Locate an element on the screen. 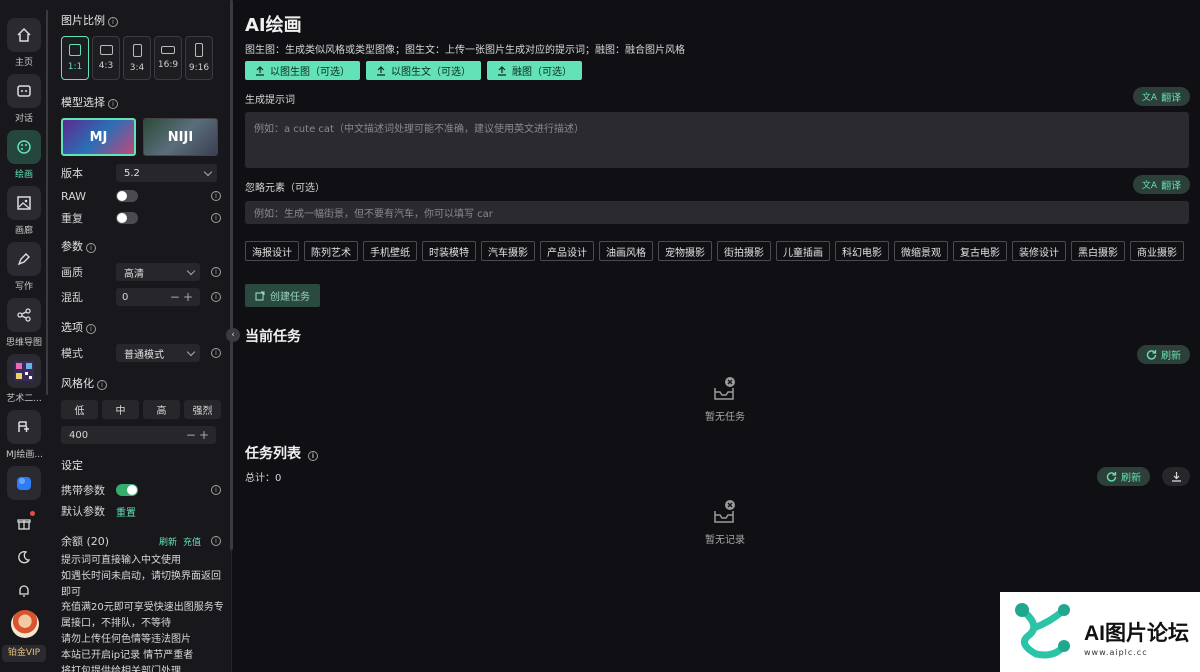 The width and height of the screenshot is (1200, 672). download-button is located at coordinates (1176, 476).